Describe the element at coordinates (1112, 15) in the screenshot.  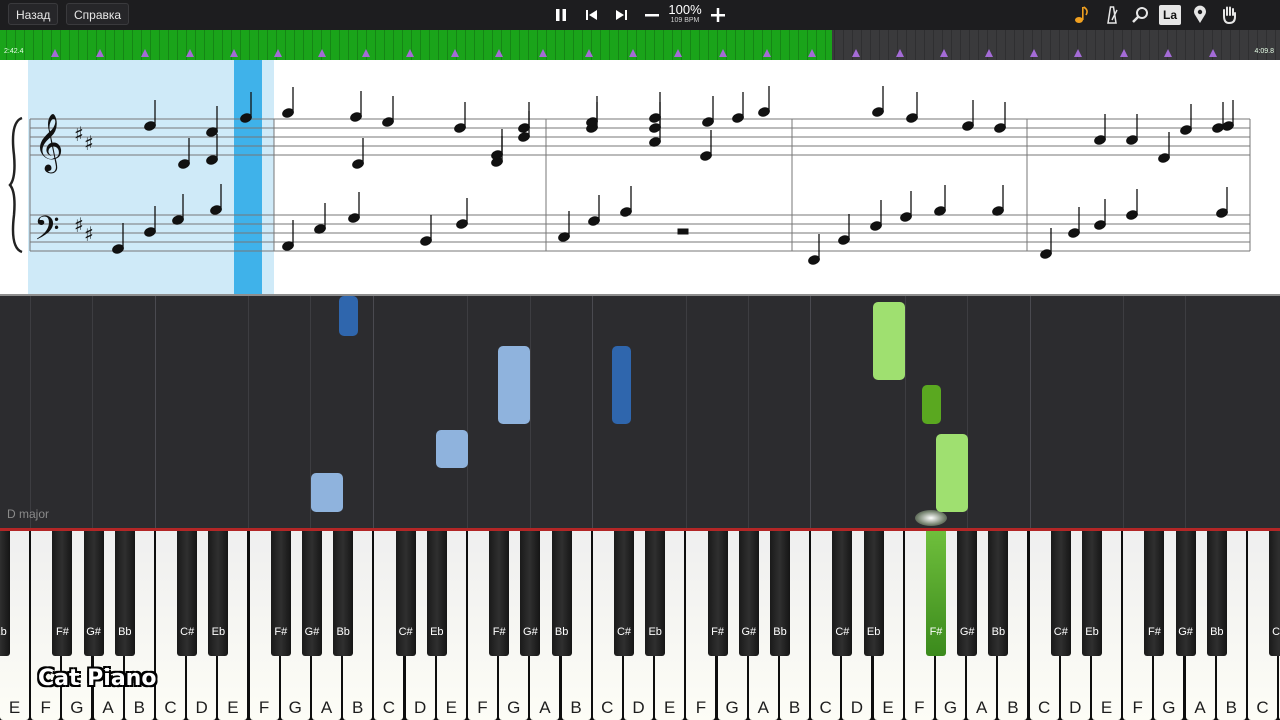
I see `metronome-icon` at that location.